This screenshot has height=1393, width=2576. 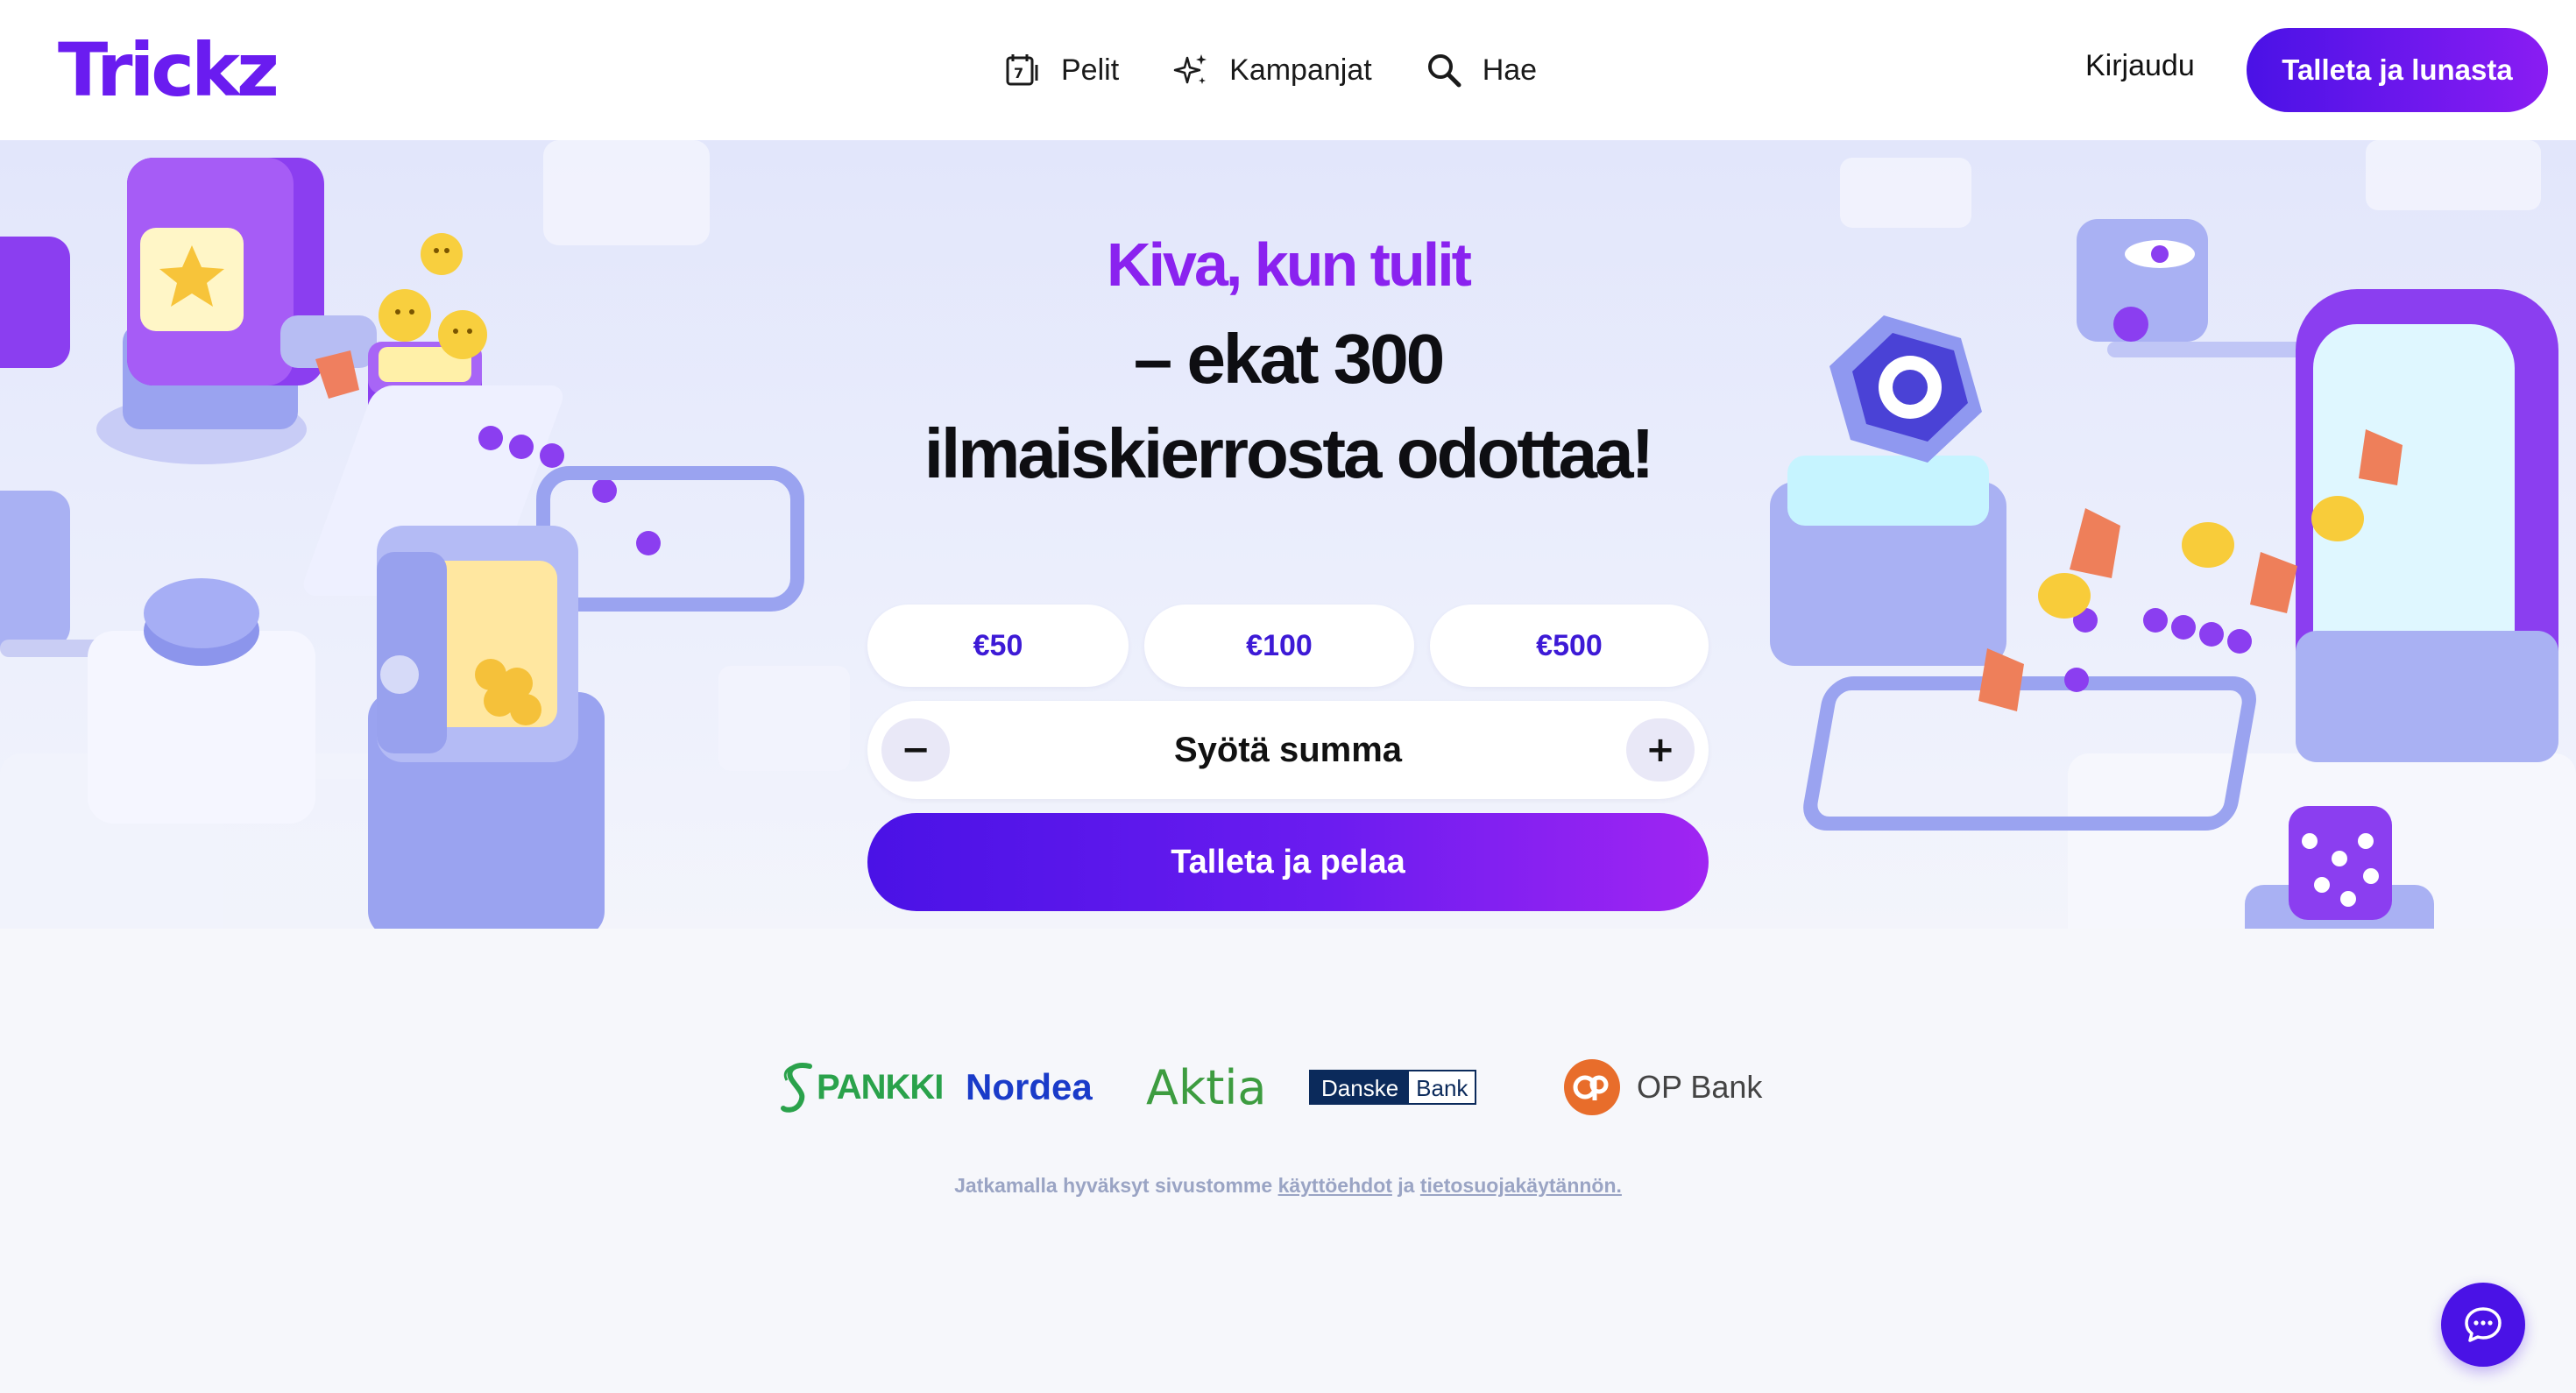 What do you see at coordinates (1406, 1185) in the screenshot?
I see `legal-middle: ja` at bounding box center [1406, 1185].